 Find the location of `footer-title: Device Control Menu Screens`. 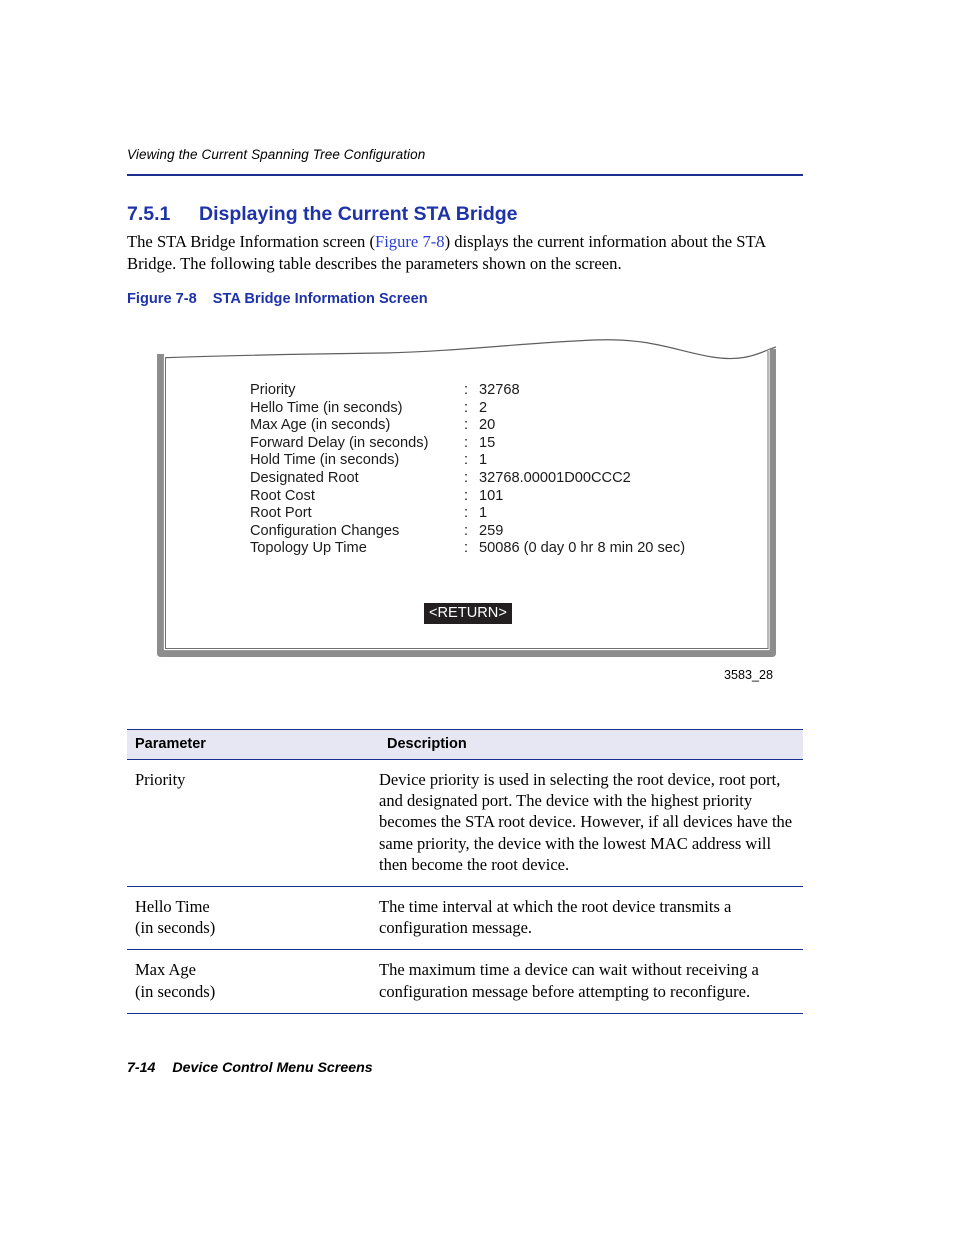

footer-title: Device Control Menu Screens is located at coordinates (272, 1068).